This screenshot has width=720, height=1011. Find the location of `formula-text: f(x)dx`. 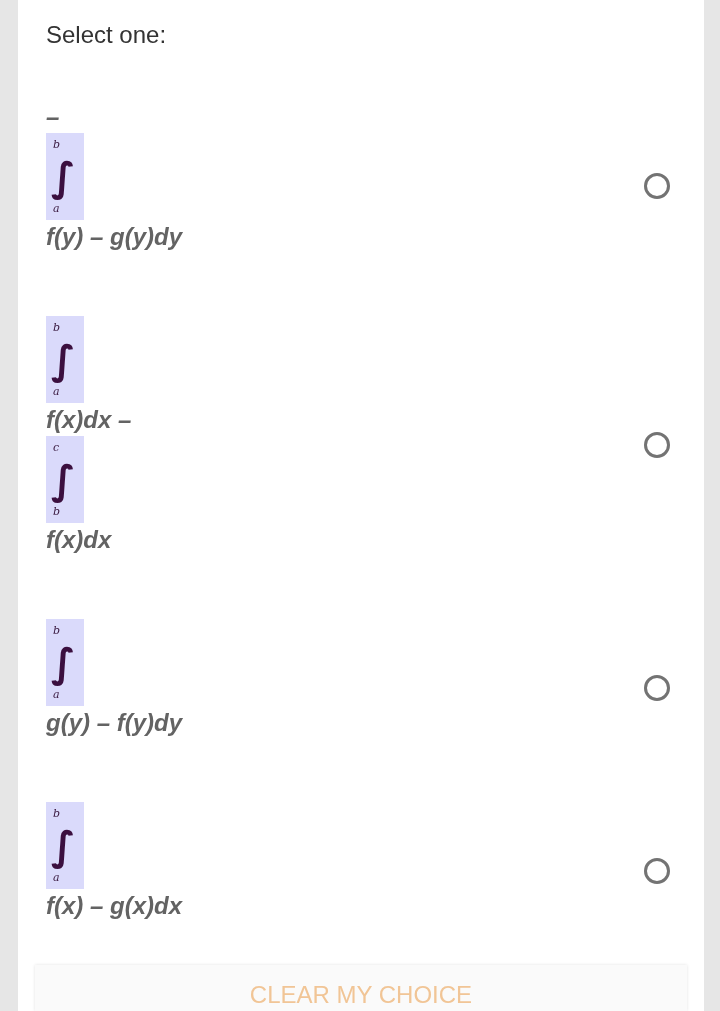

formula-text: f(x)dx is located at coordinates (79, 539).